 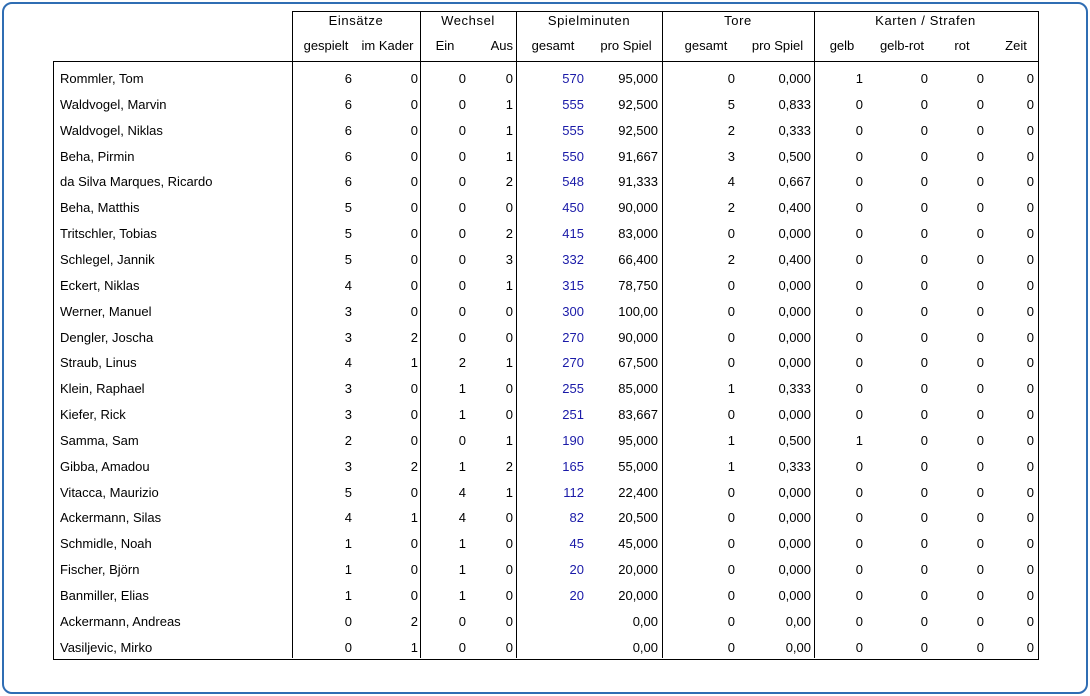 I want to click on table-cell: 190, so click(x=573, y=440).